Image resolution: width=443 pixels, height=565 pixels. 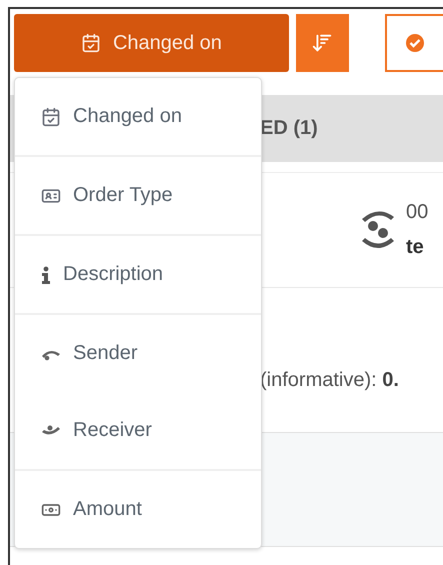 What do you see at coordinates (329, 380) in the screenshot?
I see `order-detail: (informative): 0.` at bounding box center [329, 380].